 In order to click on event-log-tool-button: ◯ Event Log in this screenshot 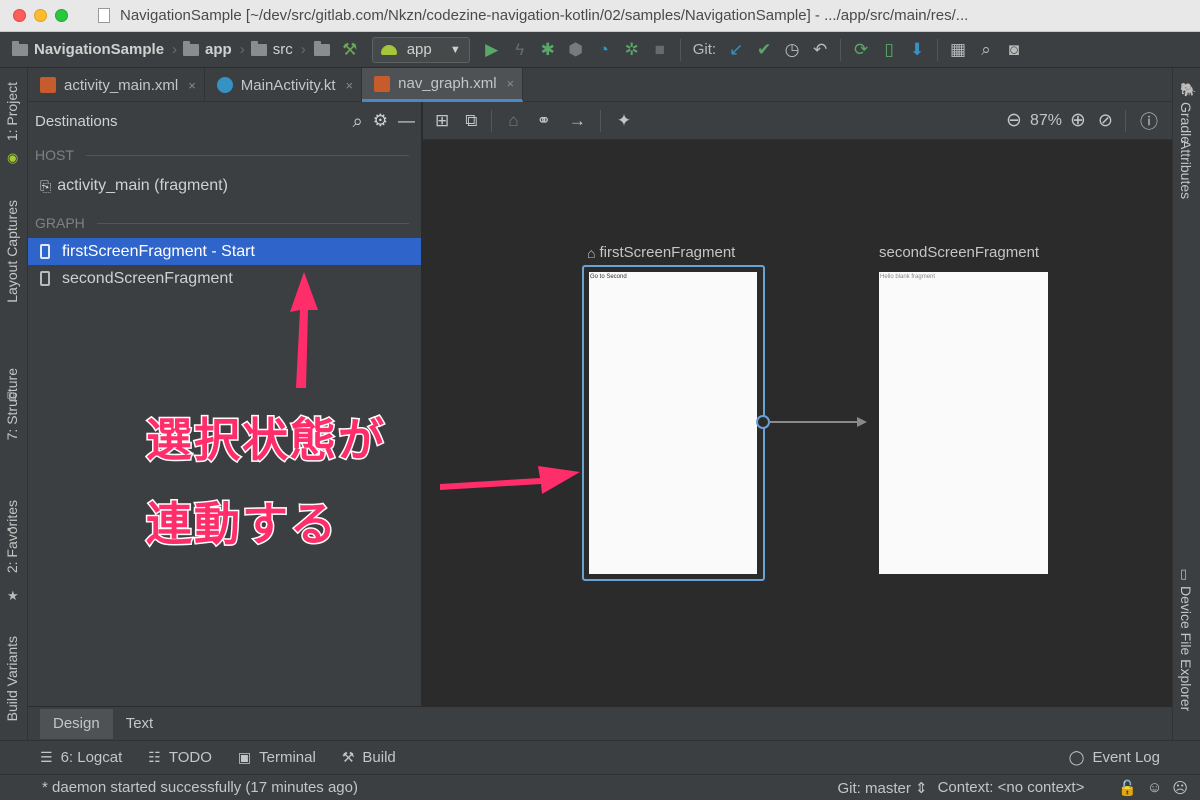, I will do `click(1114, 757)`.